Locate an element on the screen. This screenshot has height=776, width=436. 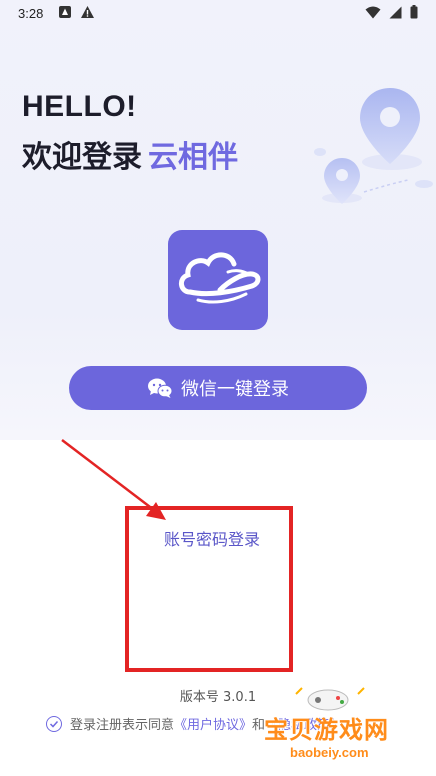
brand-name: 云相伴 is located at coordinates (193, 157).